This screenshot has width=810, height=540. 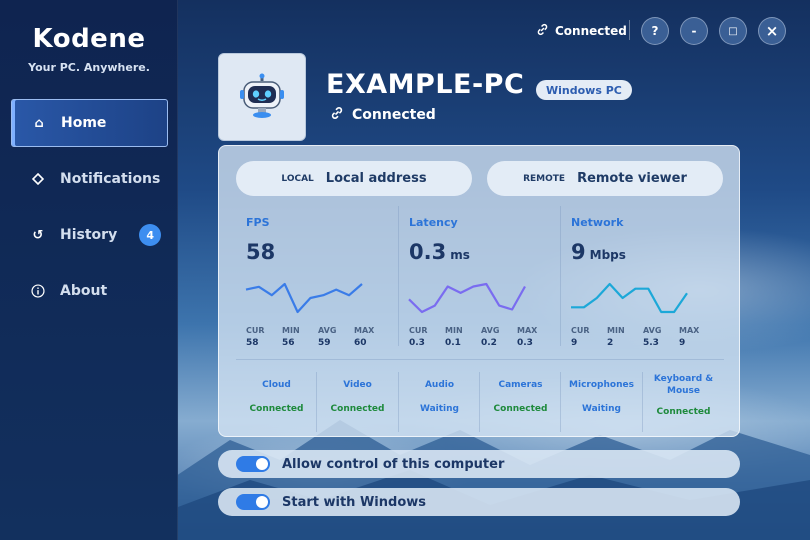 What do you see at coordinates (318, 337) in the screenshot?
I see `metric-stats: CUR 58 MIN 56 AVG 59 MAX 60` at bounding box center [318, 337].